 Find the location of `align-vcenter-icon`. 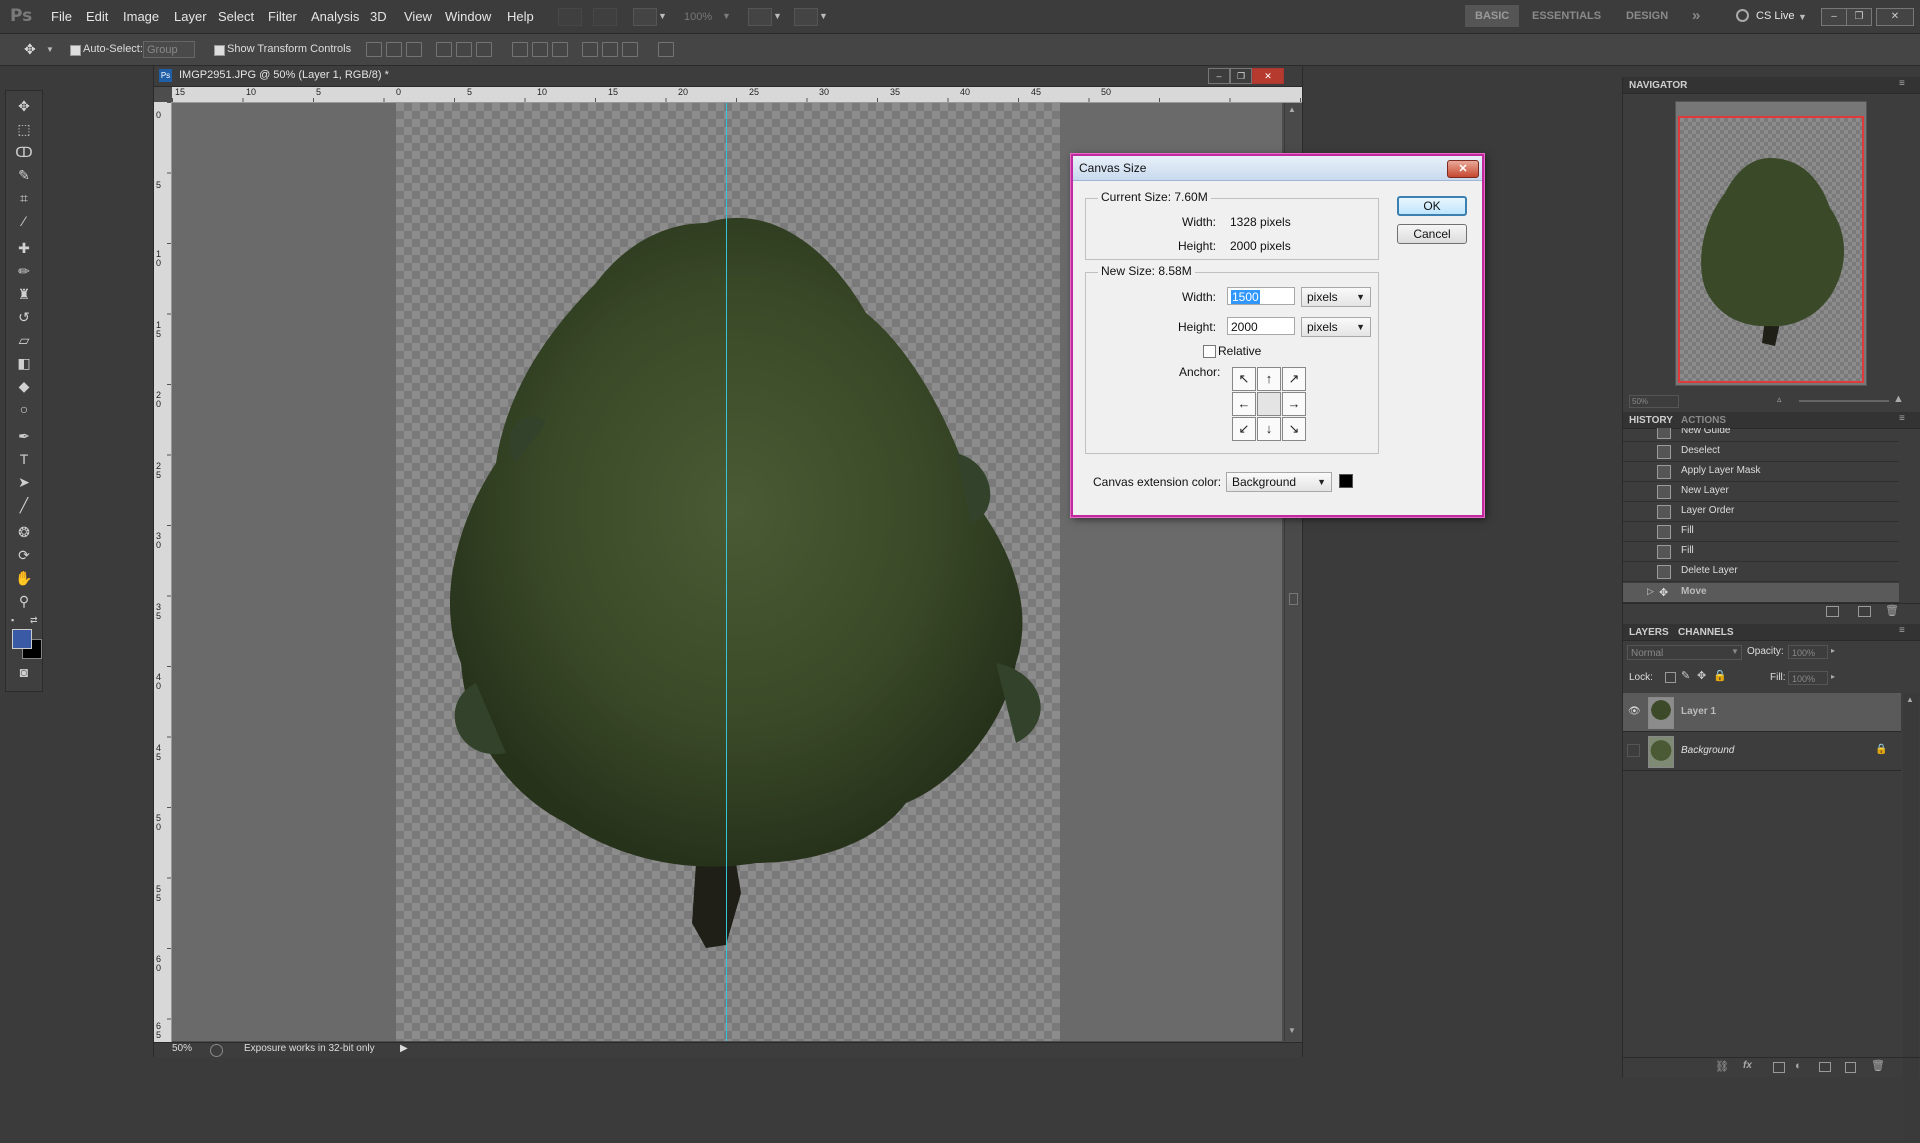

align-vcenter-icon is located at coordinates (394, 49).